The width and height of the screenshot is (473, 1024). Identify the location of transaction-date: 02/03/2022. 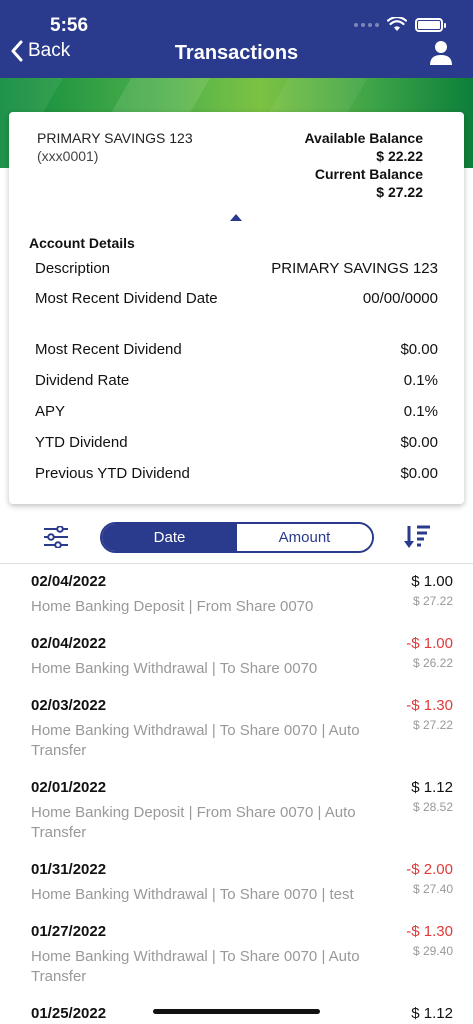
(69, 705).